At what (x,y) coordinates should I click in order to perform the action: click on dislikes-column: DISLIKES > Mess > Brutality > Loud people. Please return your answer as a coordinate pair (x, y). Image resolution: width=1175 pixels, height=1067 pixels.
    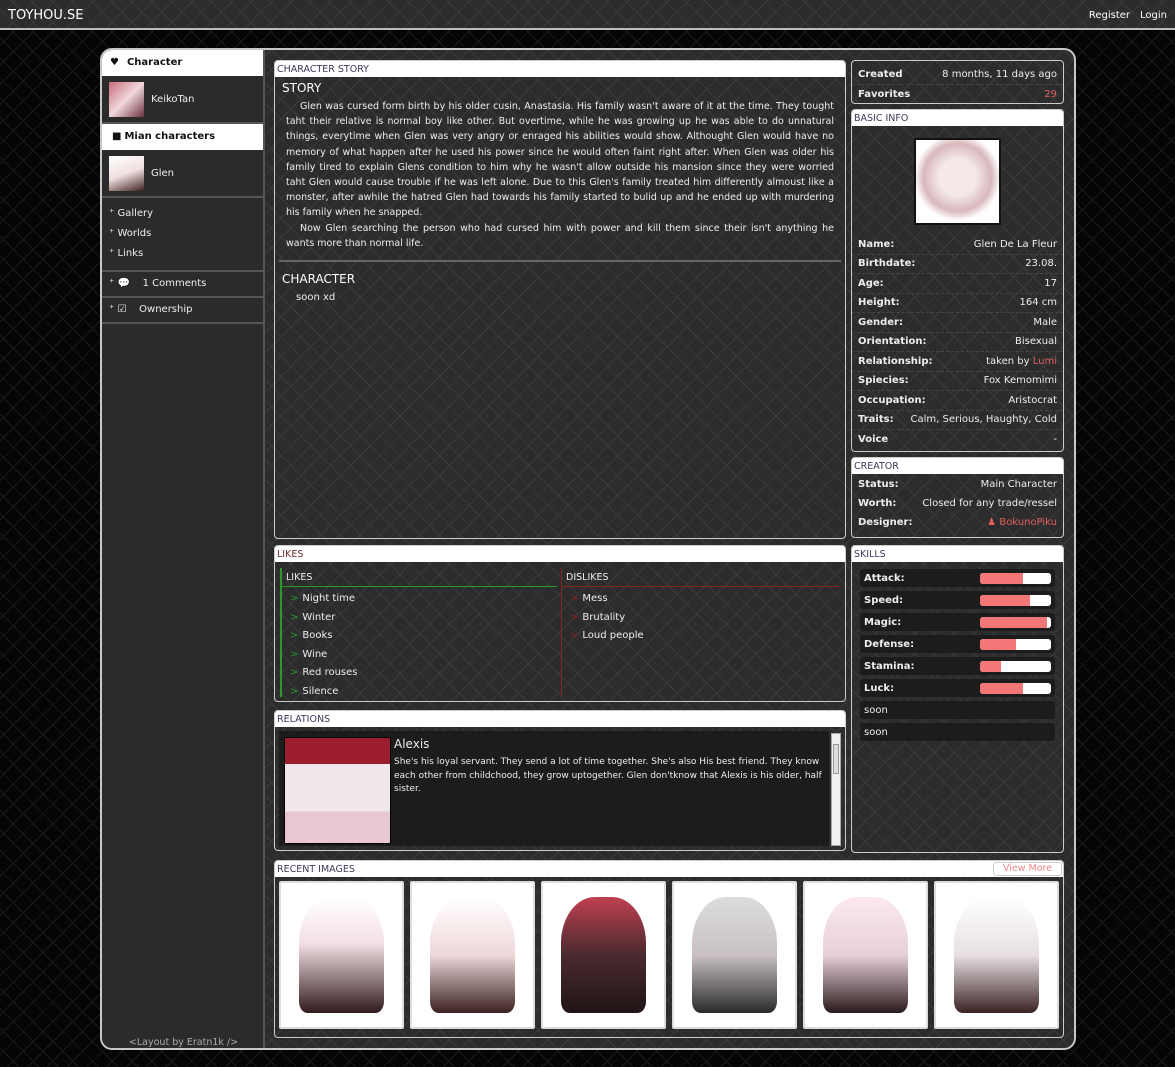
    Looking at the image, I should click on (700, 632).